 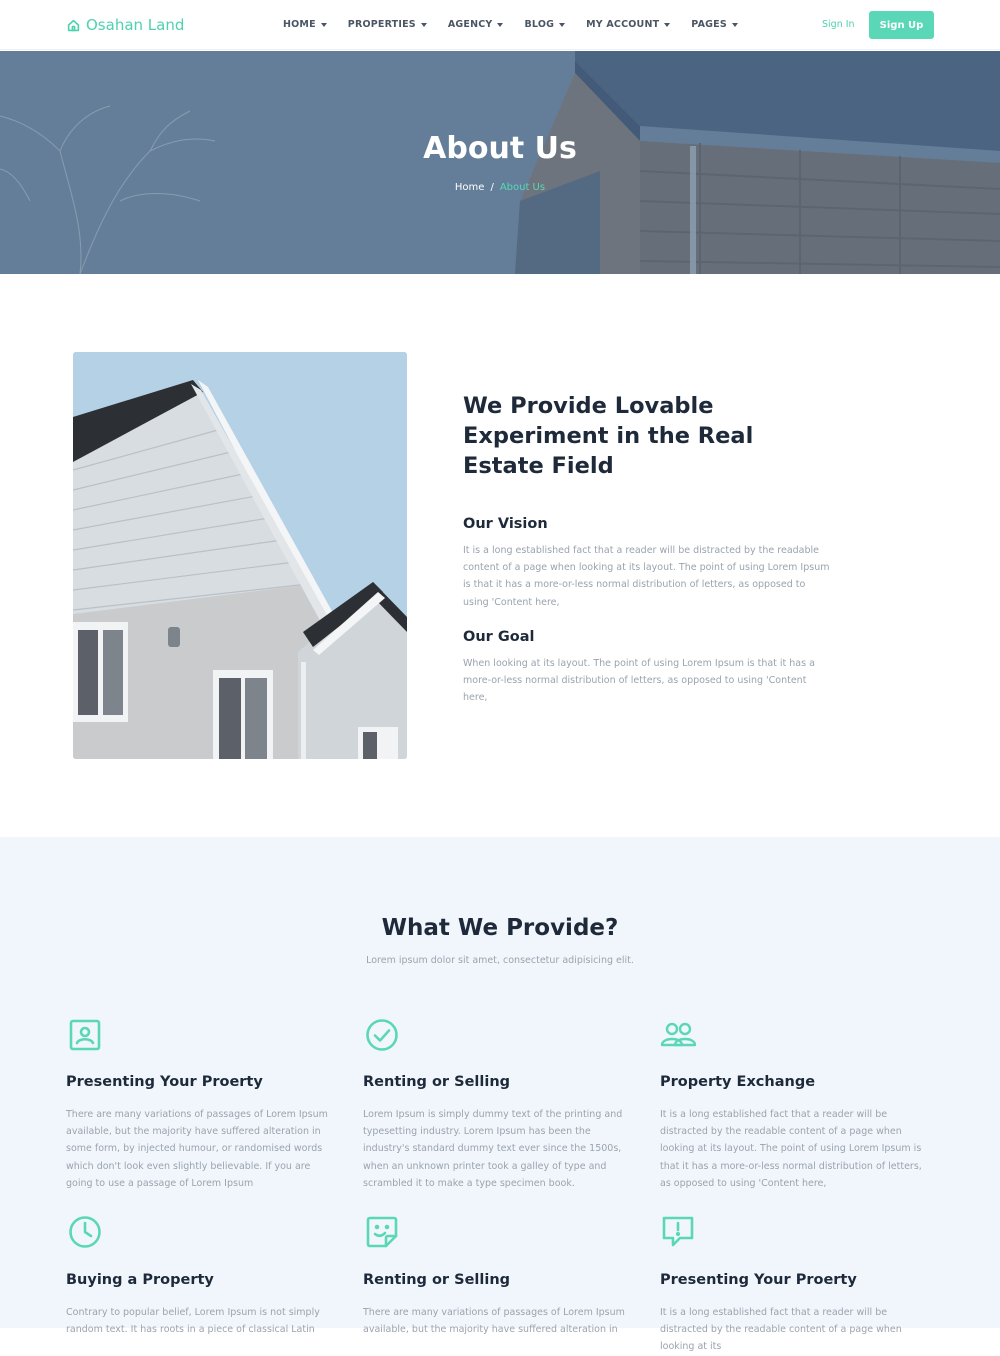 What do you see at coordinates (437, 1082) in the screenshot?
I see `feature-title-2: Renting or Selling` at bounding box center [437, 1082].